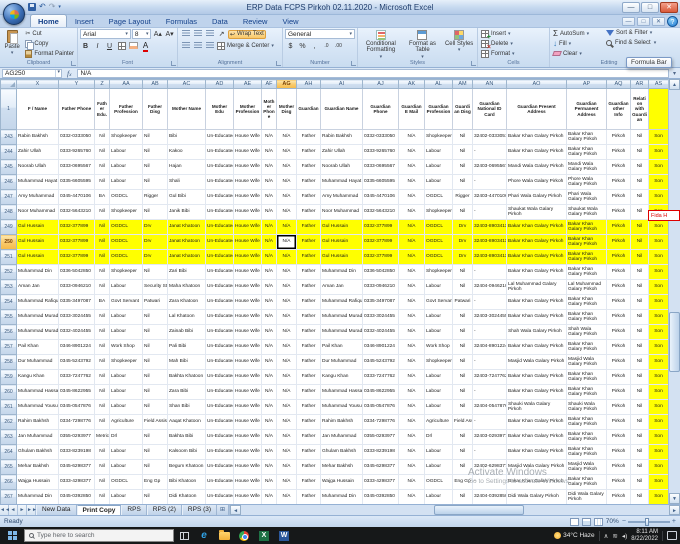  I want to click on cell-AF243: N/A, so click(269, 137).